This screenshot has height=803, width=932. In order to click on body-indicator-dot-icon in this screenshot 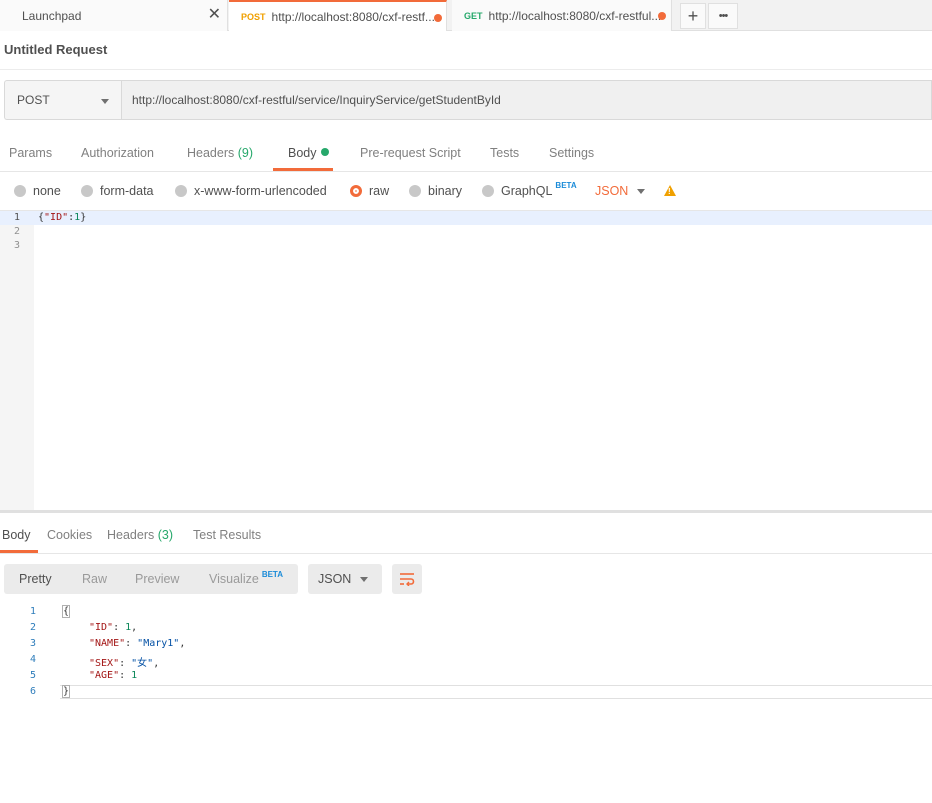, I will do `click(324, 152)`.